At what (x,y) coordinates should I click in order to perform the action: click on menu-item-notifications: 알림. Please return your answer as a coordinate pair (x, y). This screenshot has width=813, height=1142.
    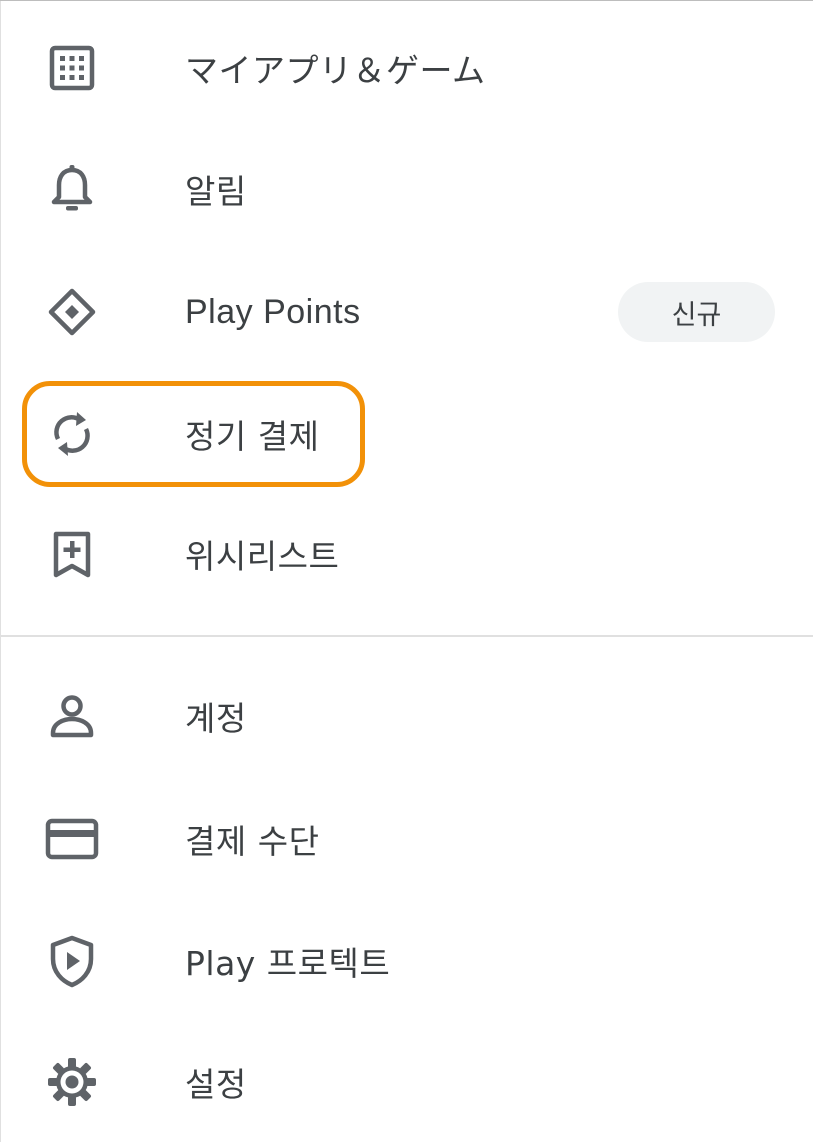
    Looking at the image, I should click on (406, 189).